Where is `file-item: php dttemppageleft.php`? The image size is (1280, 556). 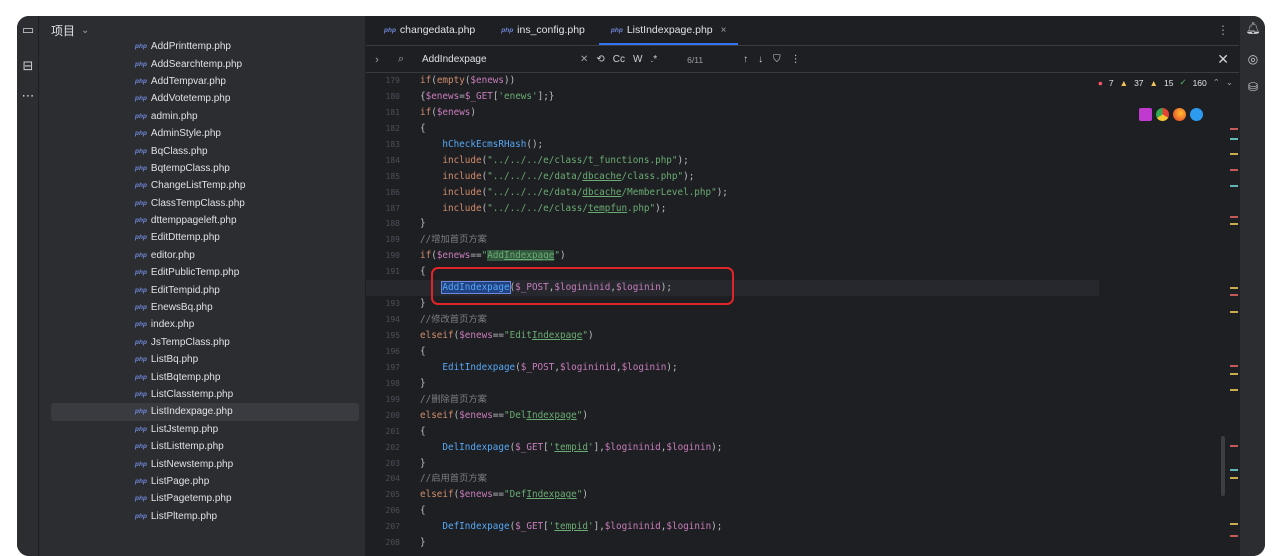
file-item: php dttemppageleft.php is located at coordinates (202, 220).